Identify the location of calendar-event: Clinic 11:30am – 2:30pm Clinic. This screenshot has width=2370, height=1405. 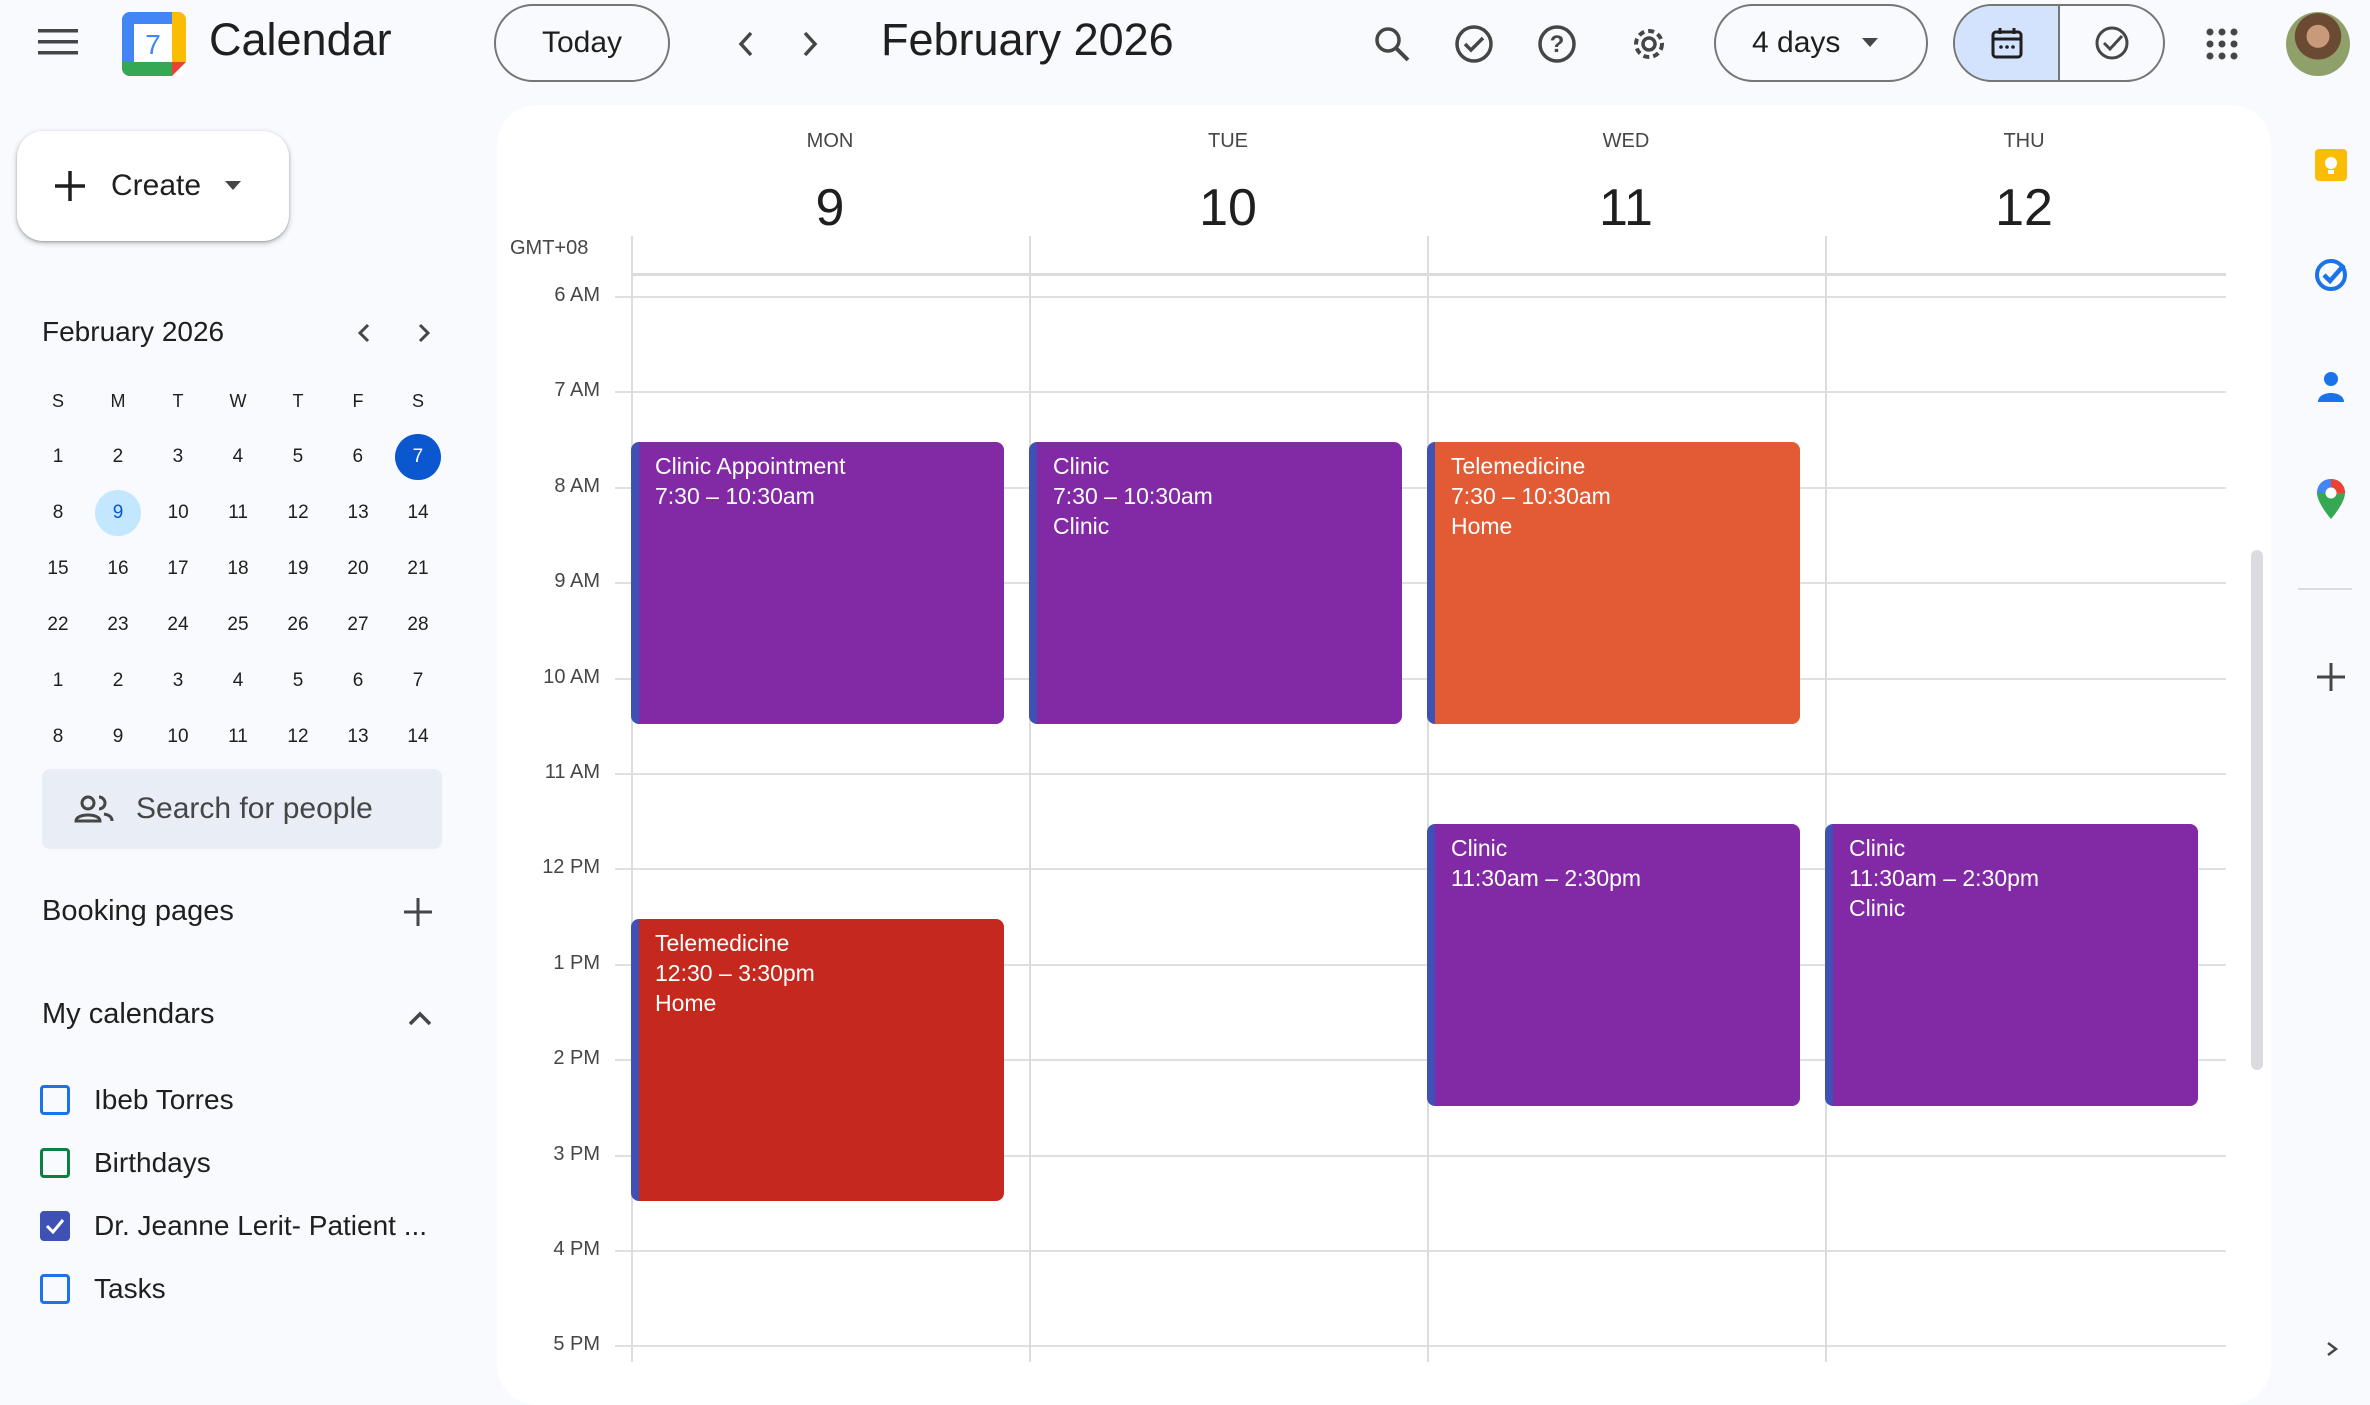
(2011, 964).